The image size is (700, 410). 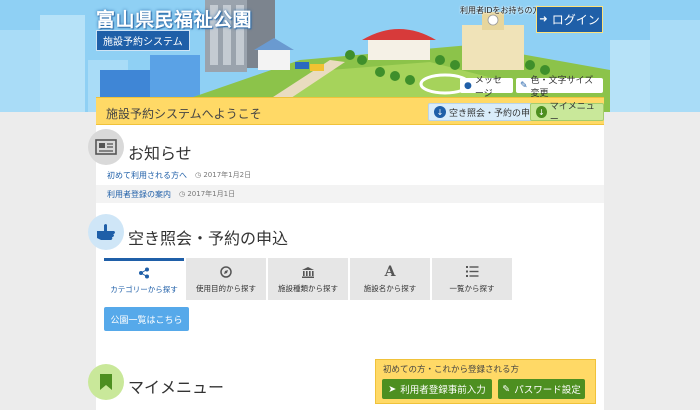 I want to click on tab-list: 一覧から探す, so click(x=472, y=279).